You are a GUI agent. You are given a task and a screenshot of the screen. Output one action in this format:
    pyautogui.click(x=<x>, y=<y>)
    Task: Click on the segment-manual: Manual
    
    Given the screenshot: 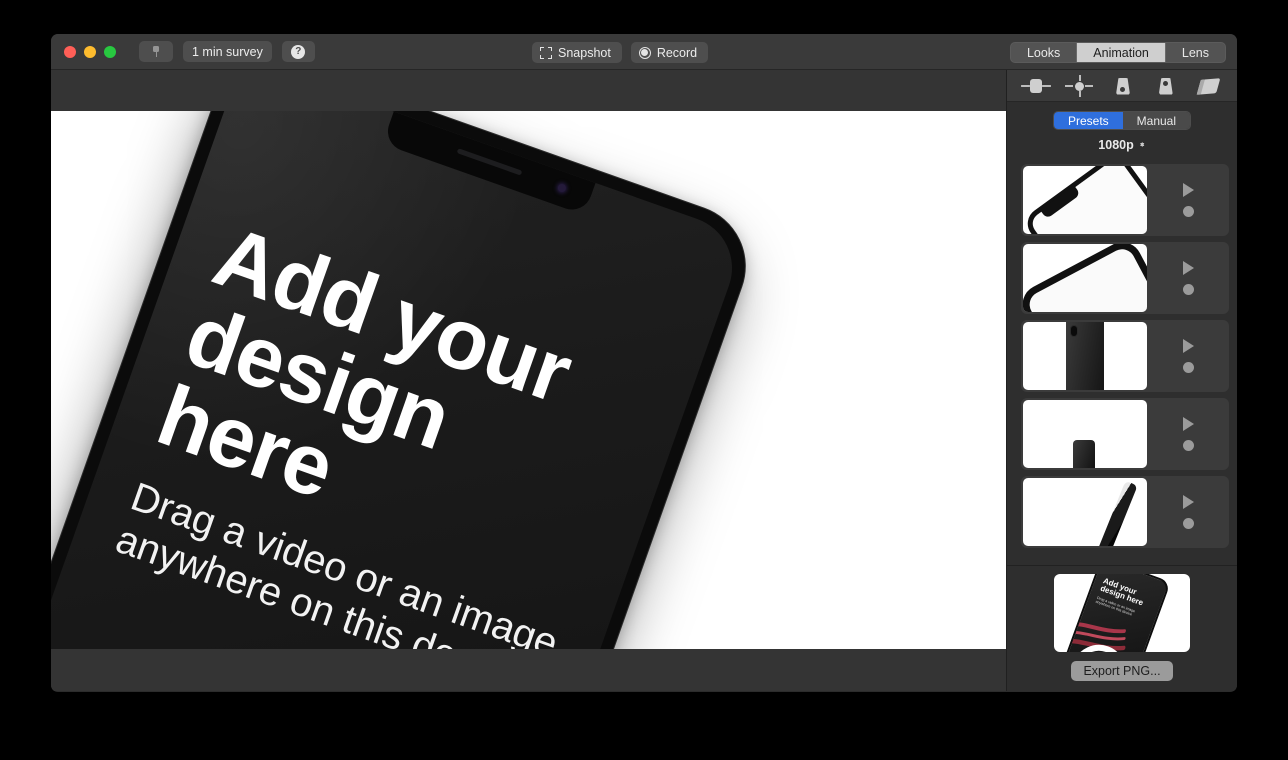 What is the action you would take?
    pyautogui.click(x=1156, y=120)
    